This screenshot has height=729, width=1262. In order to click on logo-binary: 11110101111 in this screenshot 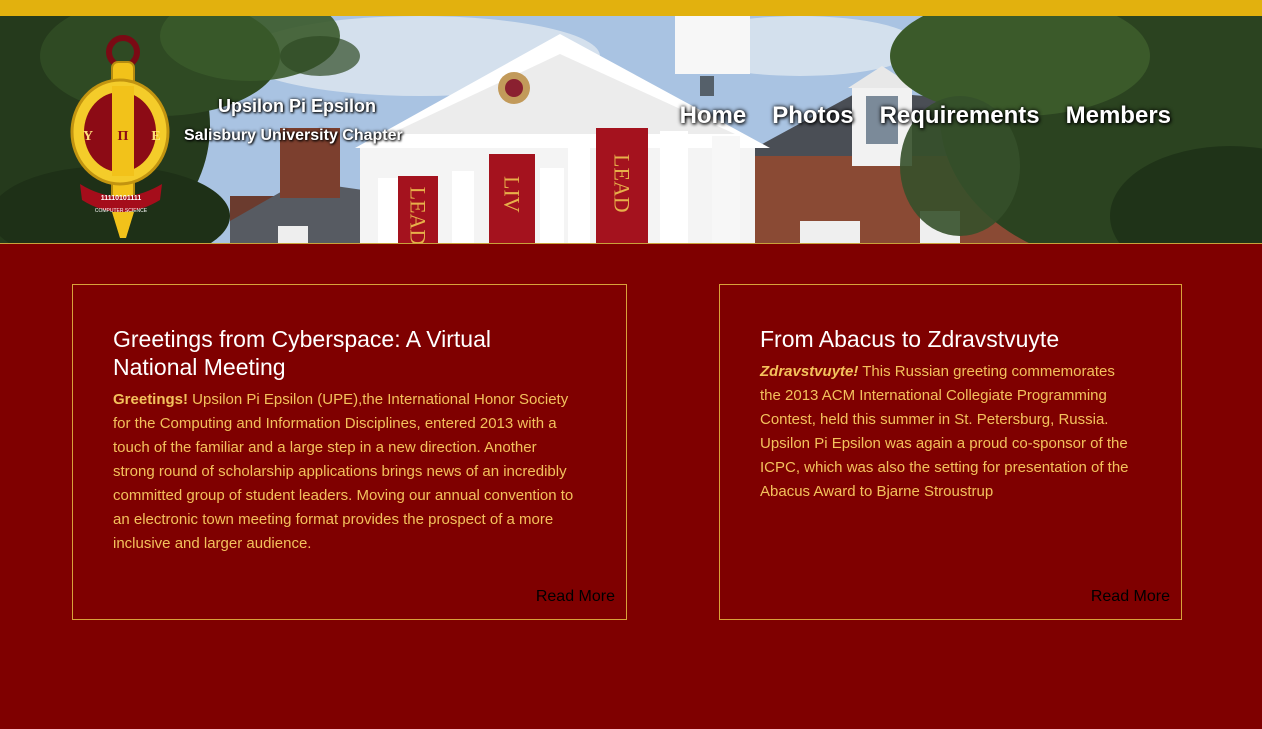, I will do `click(121, 198)`.